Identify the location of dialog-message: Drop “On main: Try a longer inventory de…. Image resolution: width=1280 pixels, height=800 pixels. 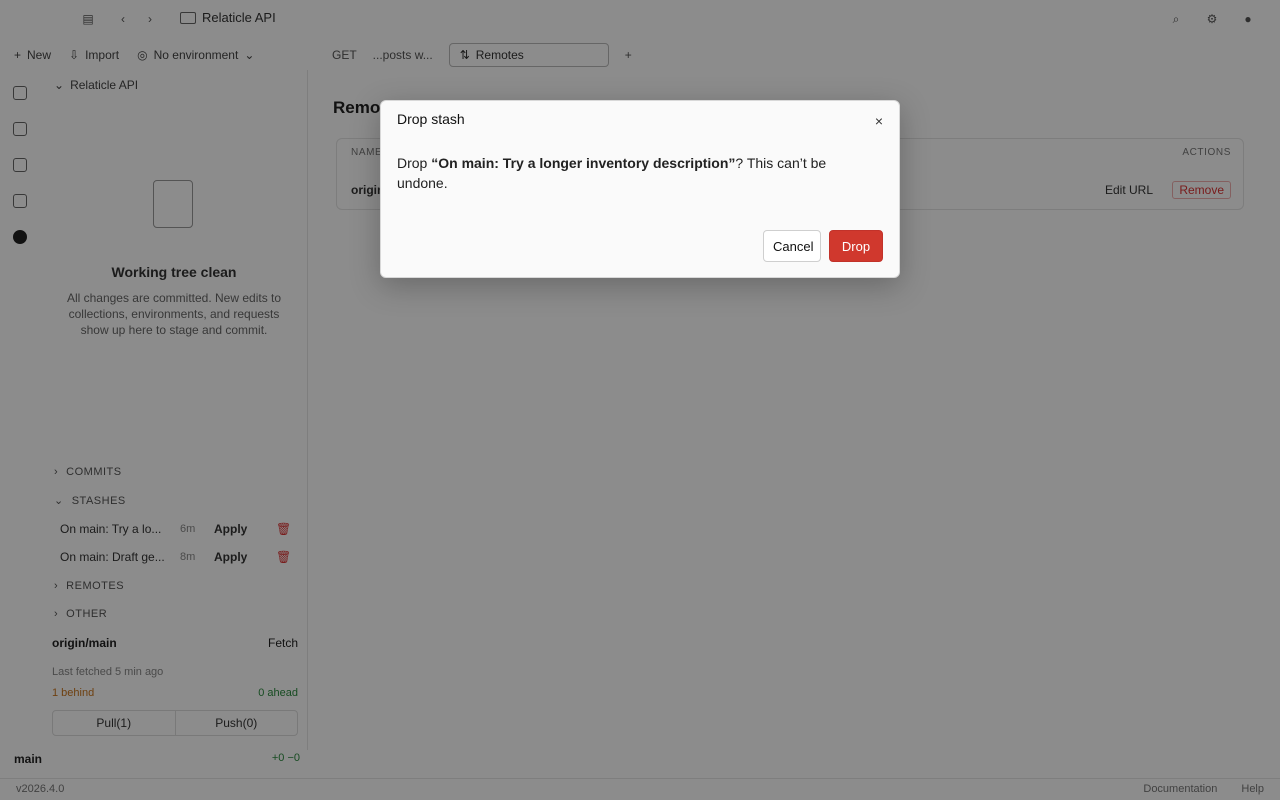
(612, 173).